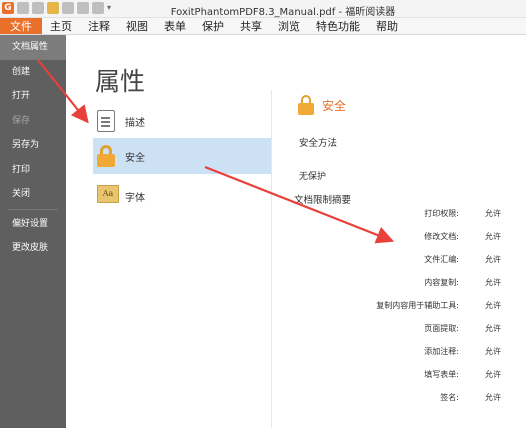  Describe the element at coordinates (334, 105) in the screenshot. I see `security-title: 安全` at that location.